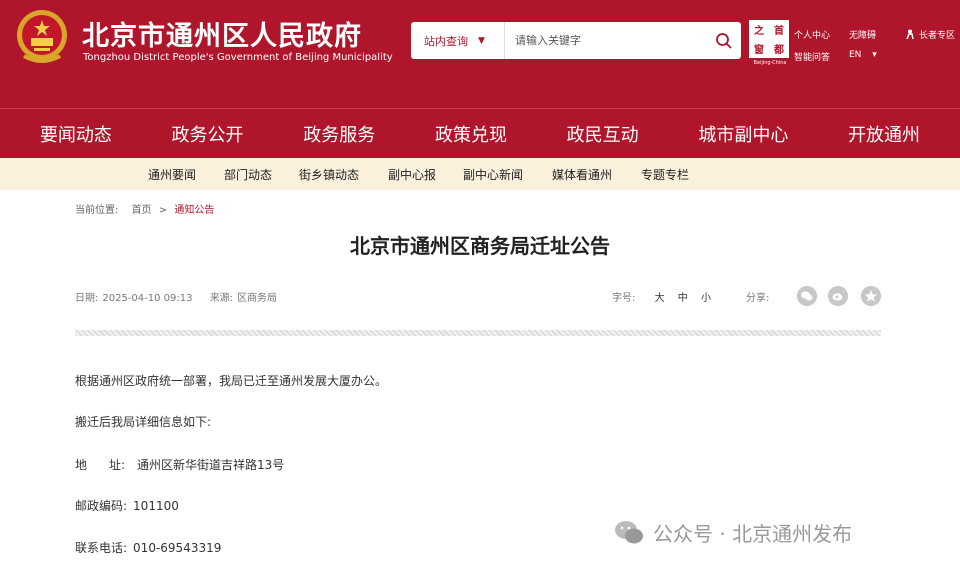  I want to click on source-label: 来源:, so click(221, 298).